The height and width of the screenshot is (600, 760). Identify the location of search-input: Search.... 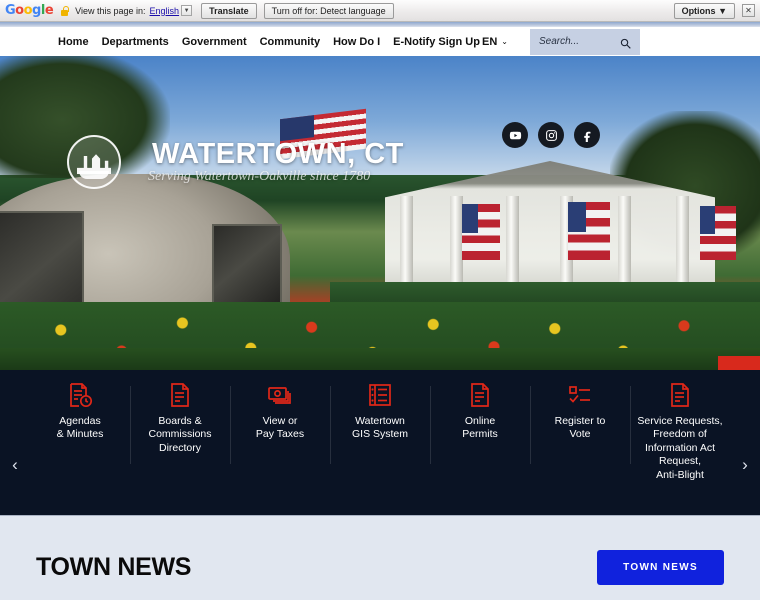
(585, 41).